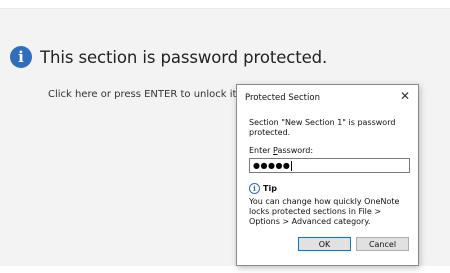  What do you see at coordinates (324, 244) in the screenshot?
I see `ok-button: OK` at bounding box center [324, 244].